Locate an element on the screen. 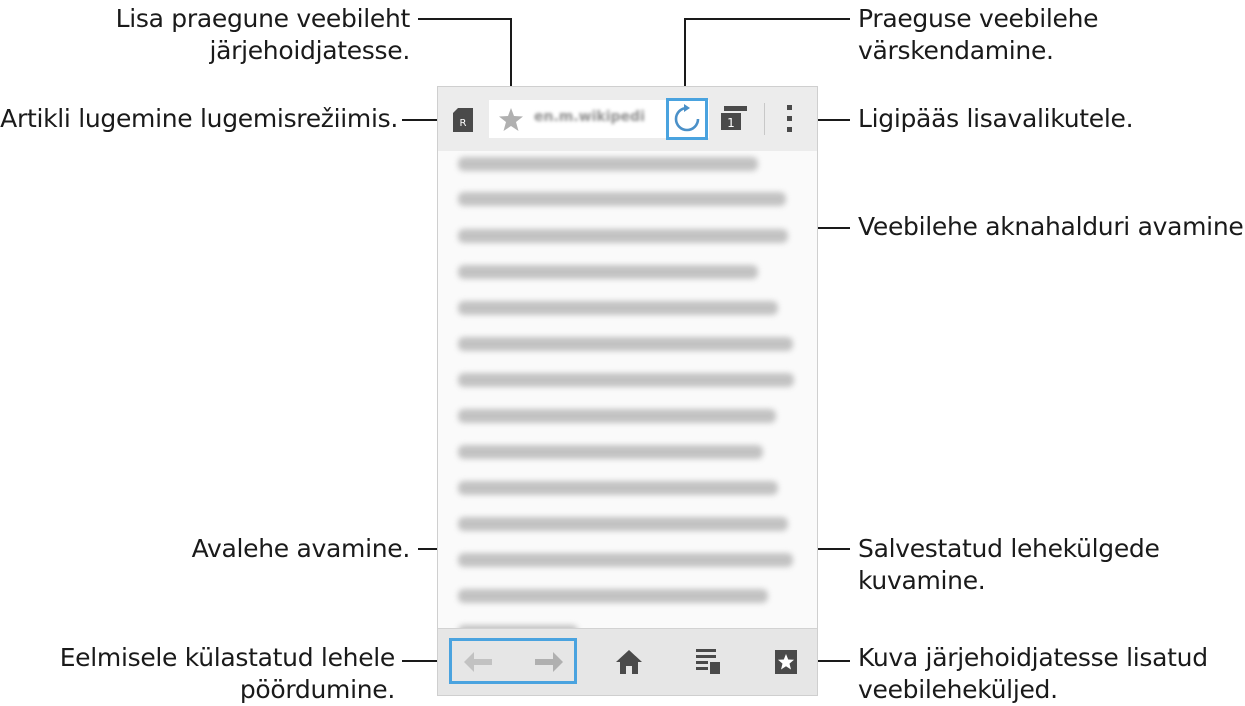  callout-back-forward-line1: Eelmisele külastatud lehele is located at coordinates (227, 657).